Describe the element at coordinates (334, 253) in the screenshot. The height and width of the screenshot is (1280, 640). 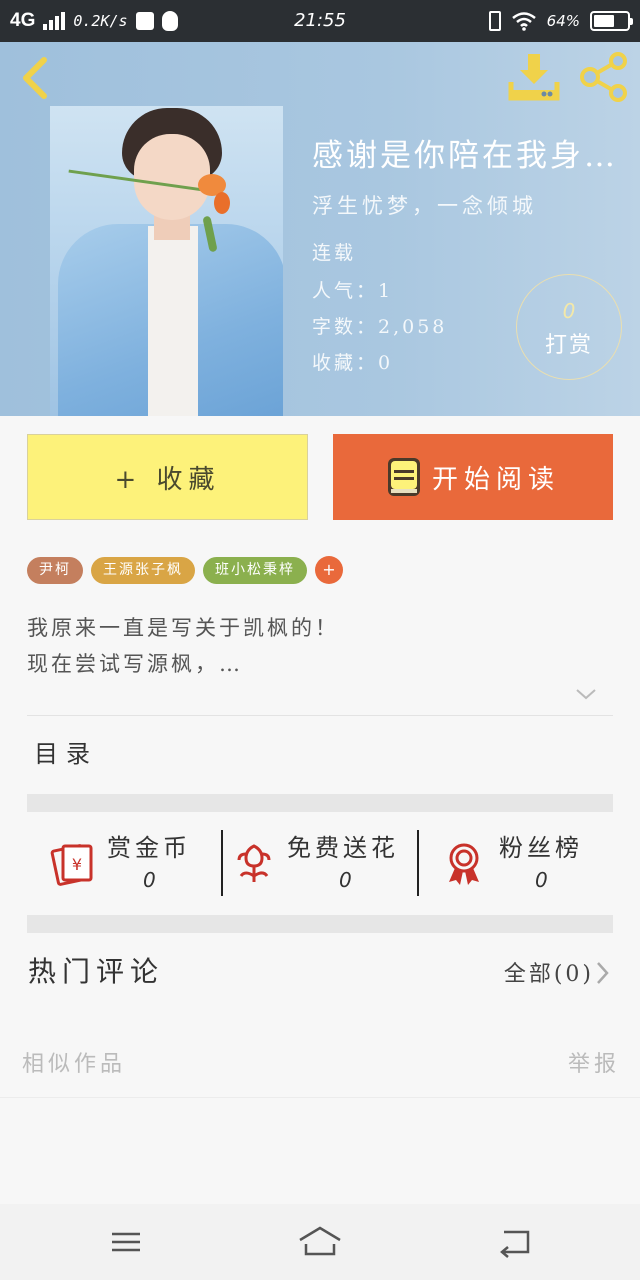
I see `book-status: 连载` at that location.